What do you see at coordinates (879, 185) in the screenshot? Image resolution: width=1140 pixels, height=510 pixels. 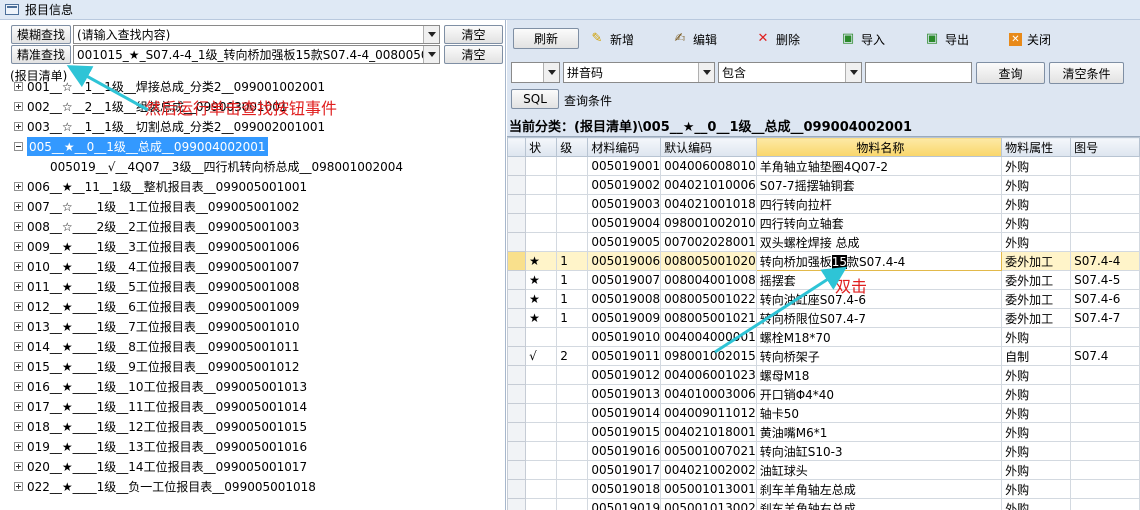 I see `table-cell: S07-7摇摆轴铜套` at bounding box center [879, 185].